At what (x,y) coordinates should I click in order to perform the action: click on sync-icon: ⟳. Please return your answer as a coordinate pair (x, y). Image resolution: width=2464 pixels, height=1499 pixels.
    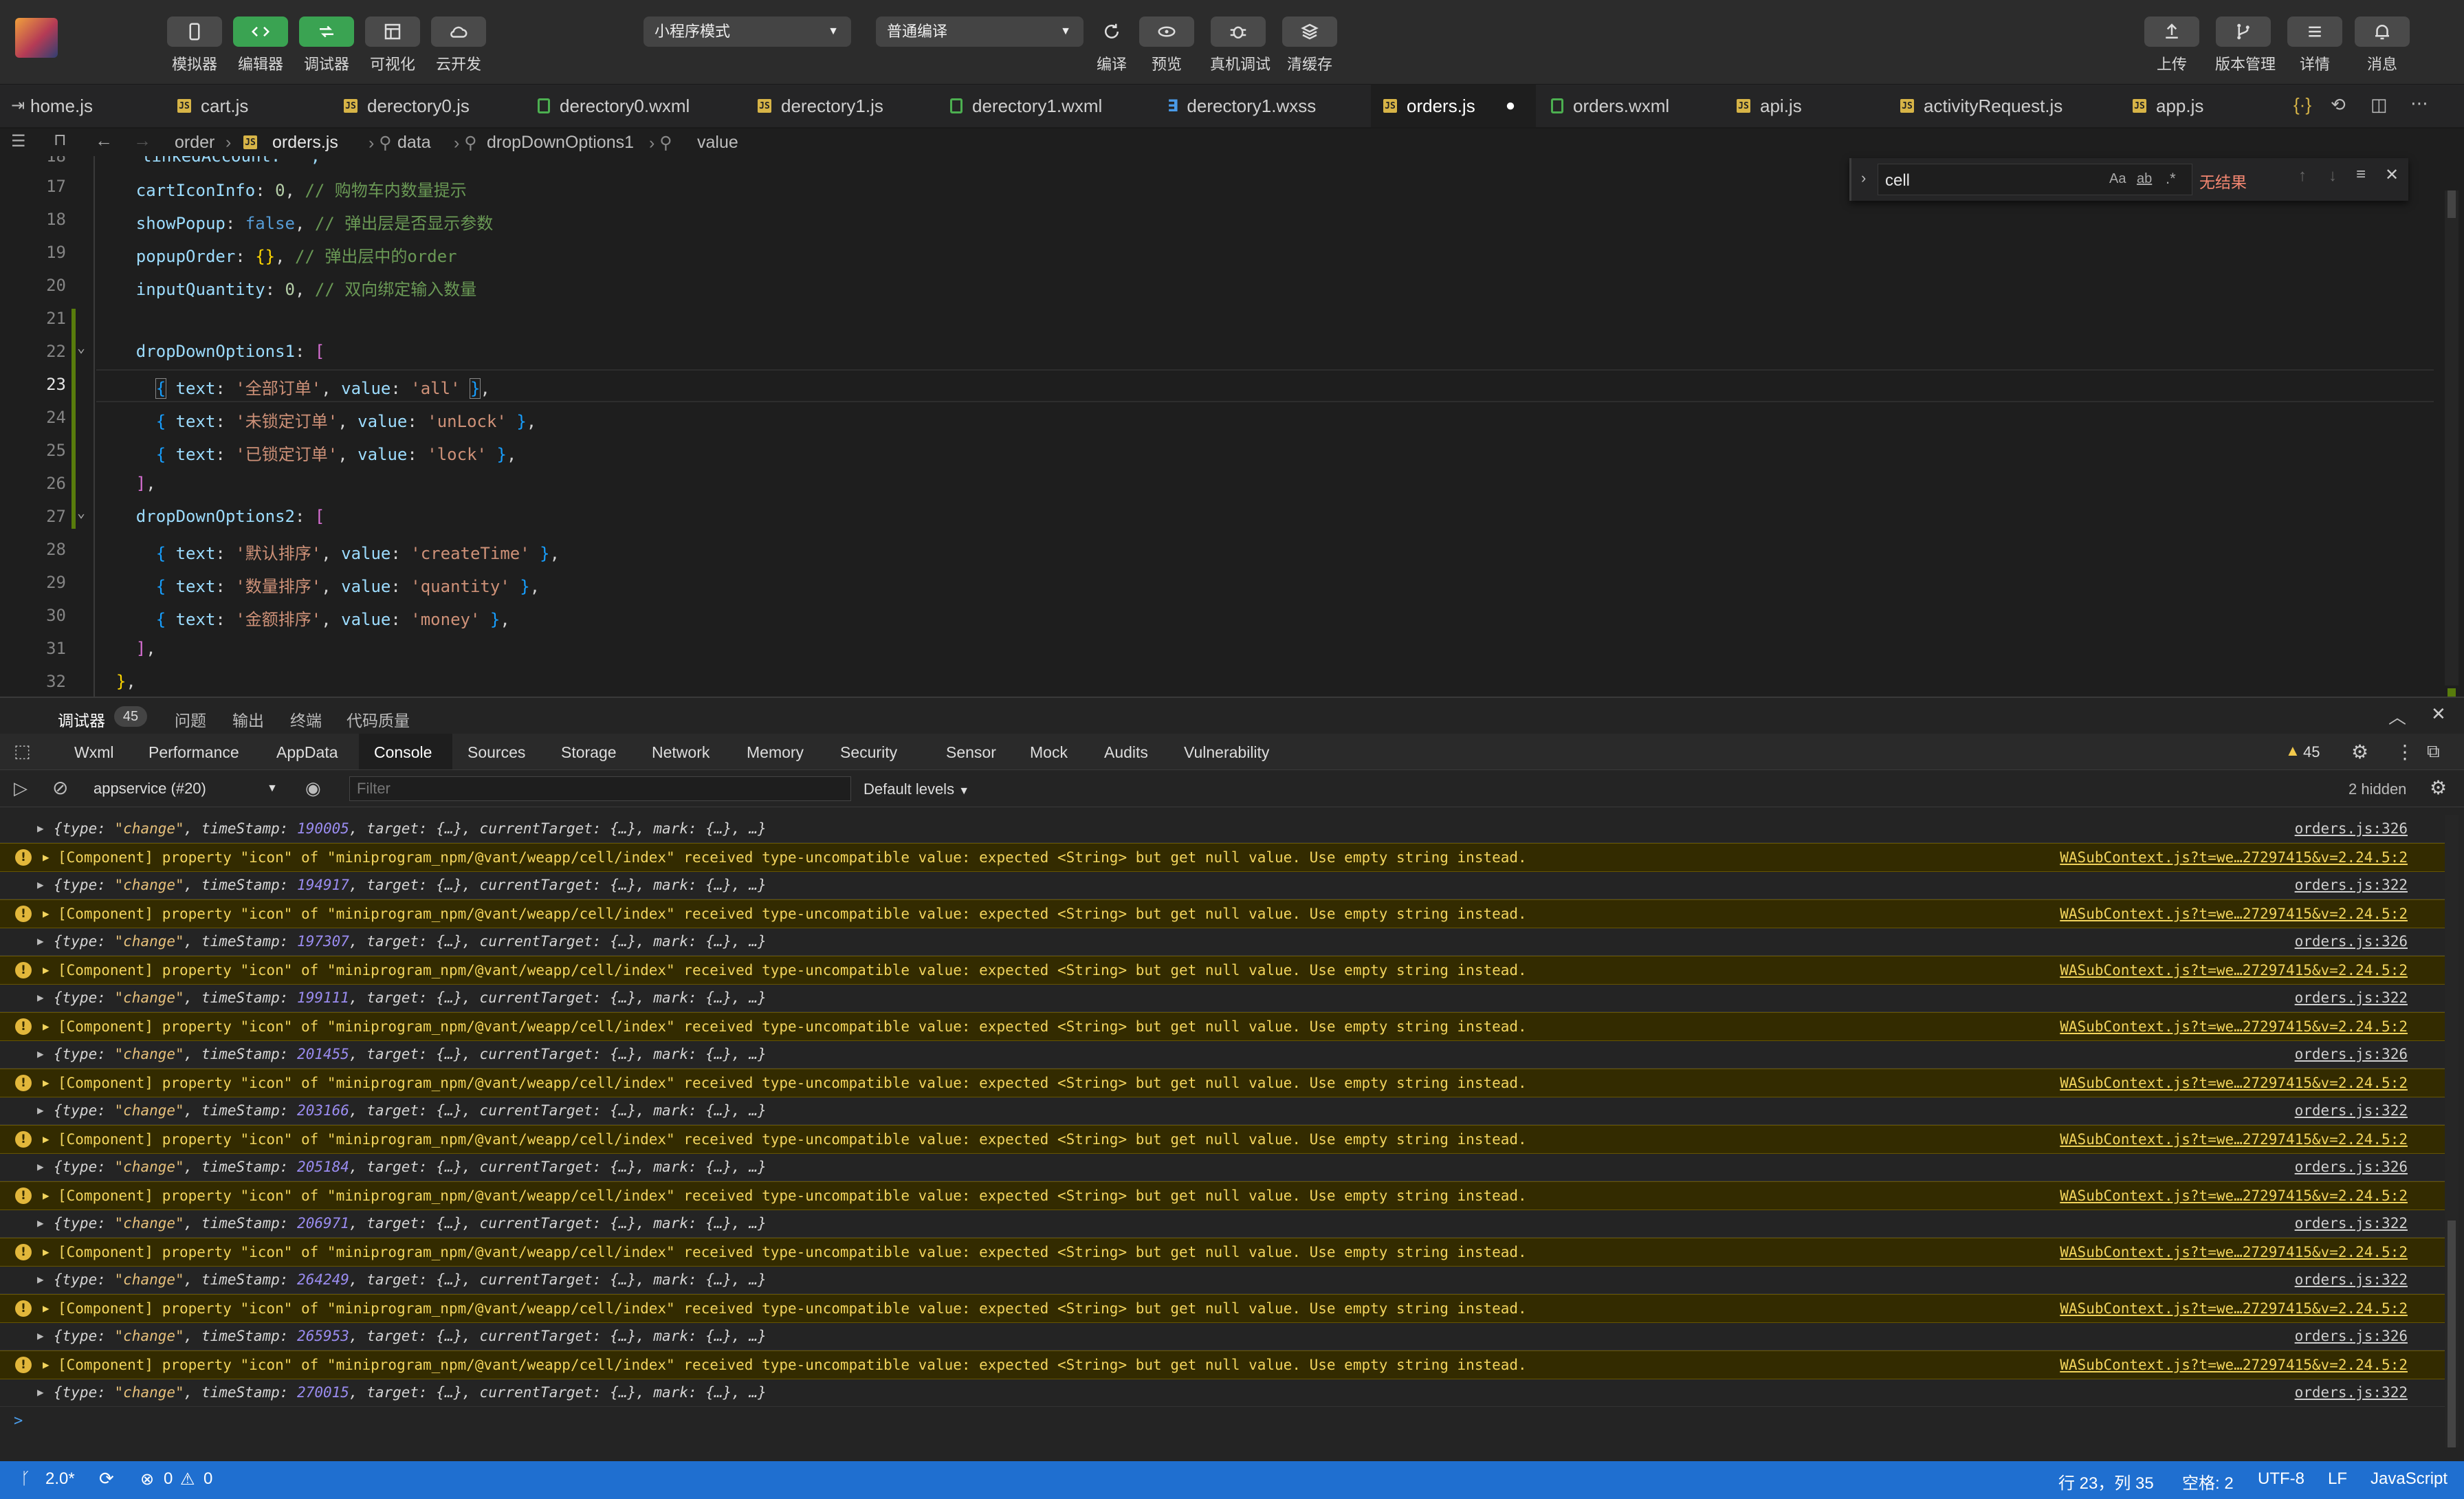
    Looking at the image, I should click on (106, 1478).